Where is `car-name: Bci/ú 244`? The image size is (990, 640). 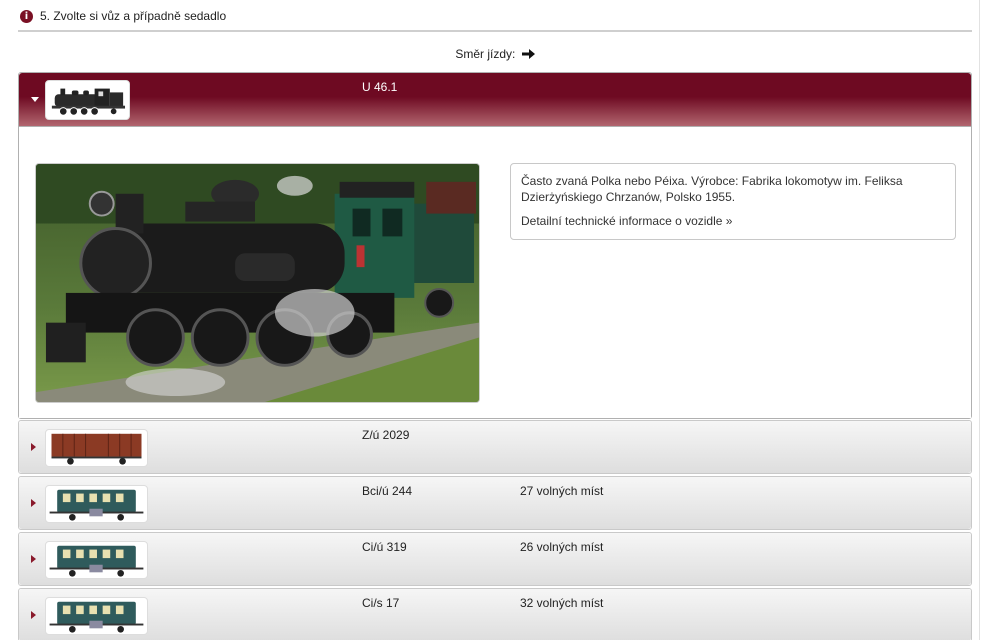 car-name: Bci/ú 244 is located at coordinates (387, 491).